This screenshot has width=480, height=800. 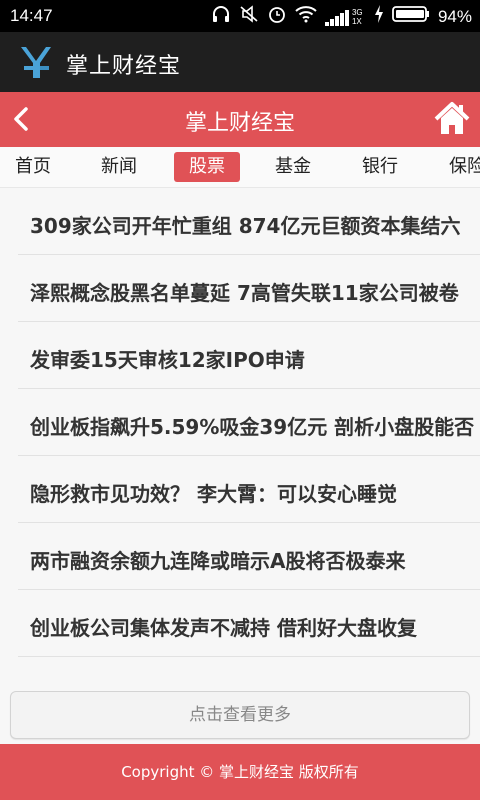 What do you see at coordinates (252, 427) in the screenshot?
I see `news-title: 创业板指飙升5.59%吸金39亿元 剖析小盘股能否` at bounding box center [252, 427].